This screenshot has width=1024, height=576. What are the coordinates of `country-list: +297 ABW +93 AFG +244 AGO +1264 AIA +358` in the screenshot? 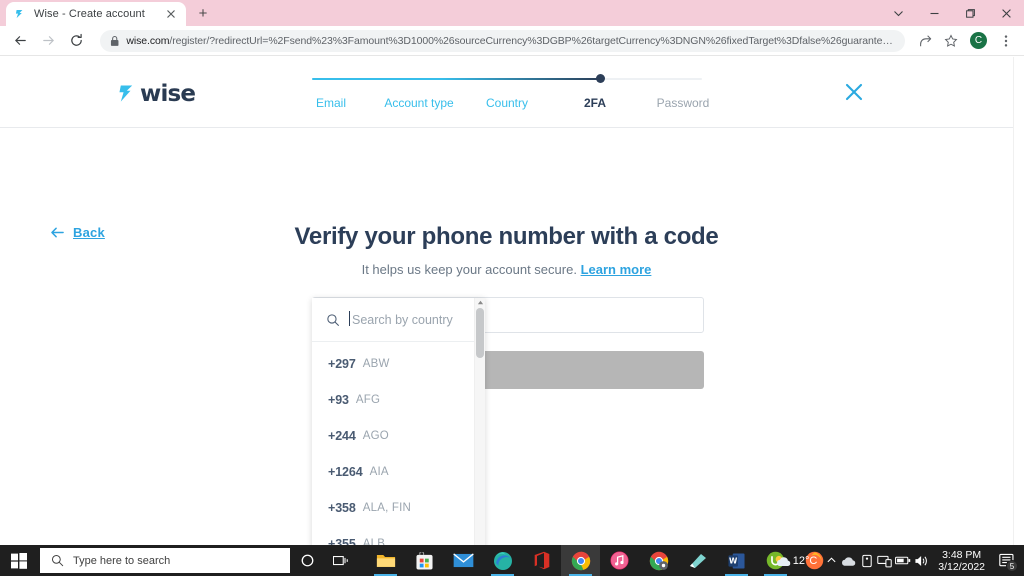 It's located at (398, 443).